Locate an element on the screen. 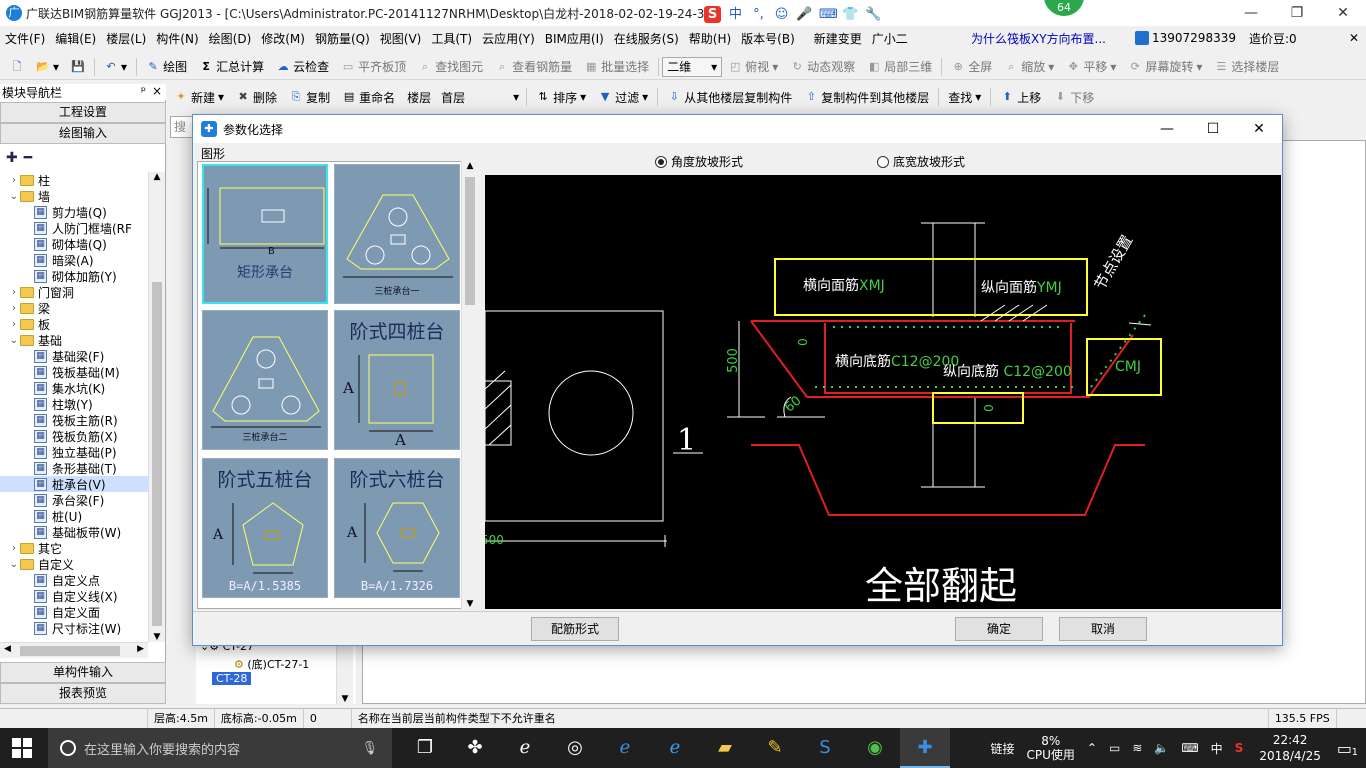 Image resolution: width=1366 pixels, height=768 pixels. shape-gallery-scrollbar: ▲ ▼ is located at coordinates (469, 385).